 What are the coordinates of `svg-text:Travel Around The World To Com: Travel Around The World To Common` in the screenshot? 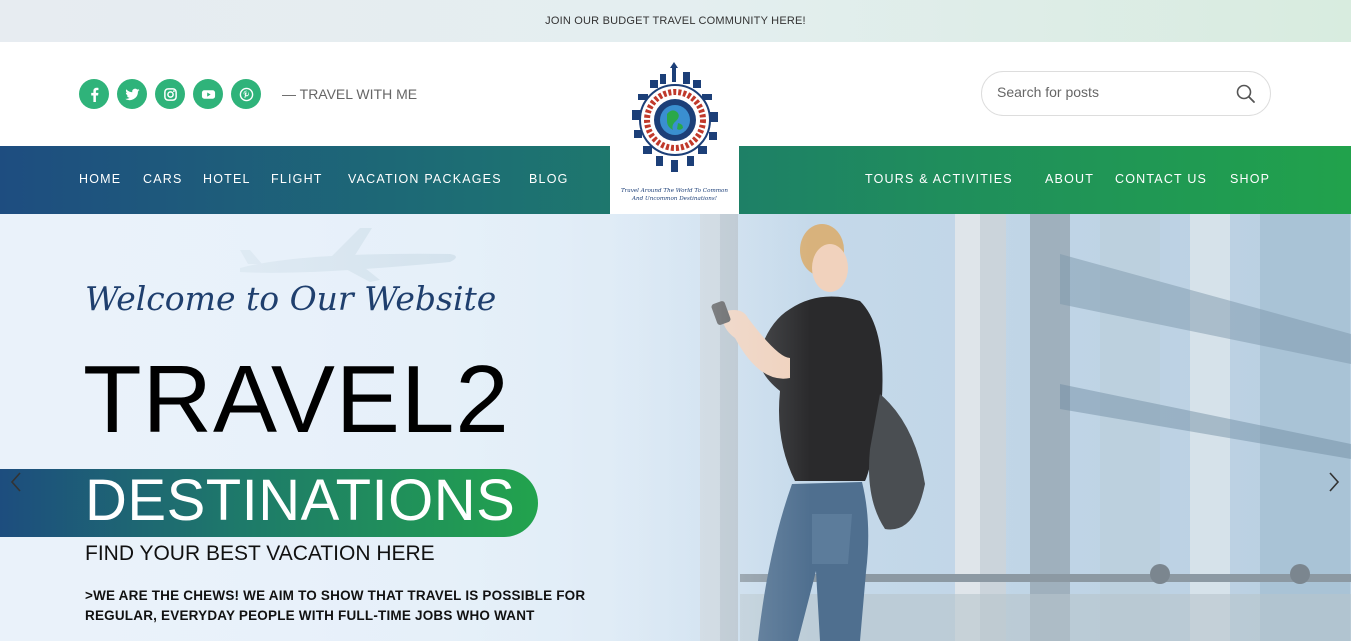 It's located at (674, 191).